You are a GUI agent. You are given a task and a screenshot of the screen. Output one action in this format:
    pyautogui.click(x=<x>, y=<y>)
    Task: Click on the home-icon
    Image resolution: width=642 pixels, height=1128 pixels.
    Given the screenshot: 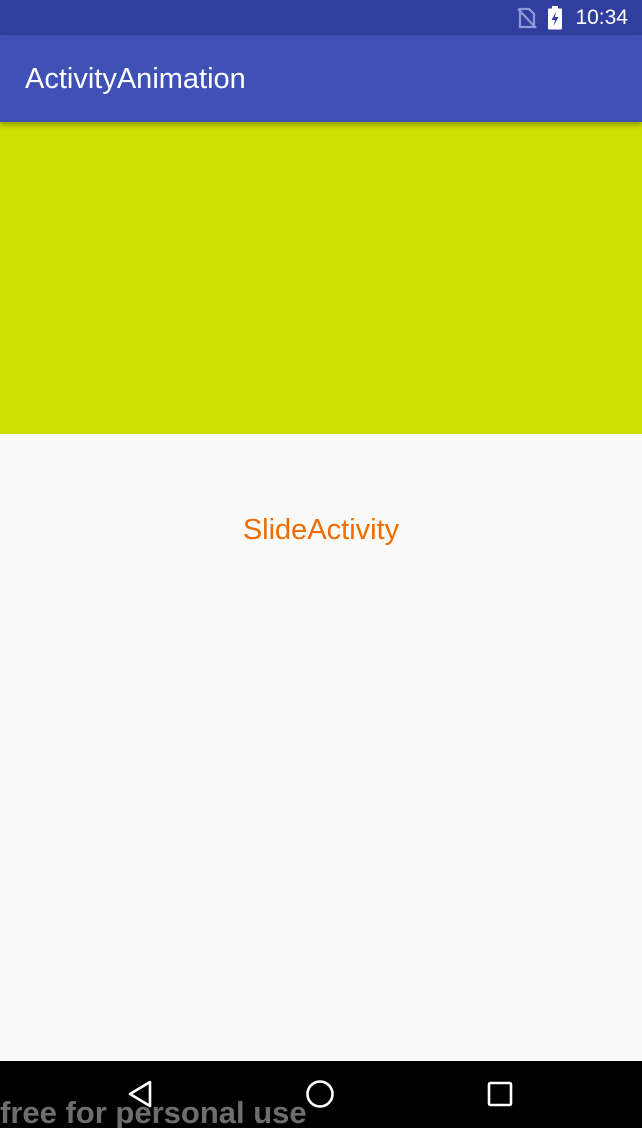 What is the action you would take?
    pyautogui.click(x=320, y=1096)
    